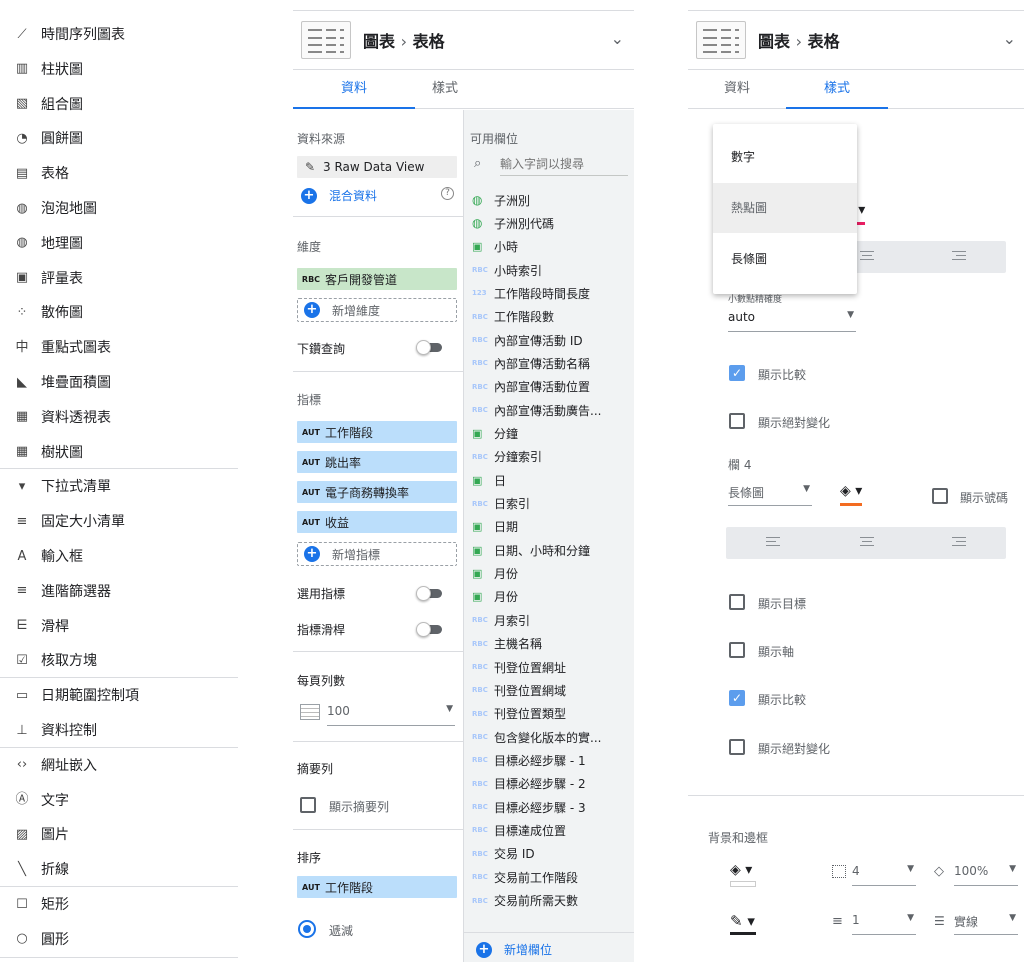 The height and width of the screenshot is (962, 1024). What do you see at coordinates (377, 279) in the screenshot?
I see `dimension-chip: RBC 客戶開發管道` at bounding box center [377, 279].